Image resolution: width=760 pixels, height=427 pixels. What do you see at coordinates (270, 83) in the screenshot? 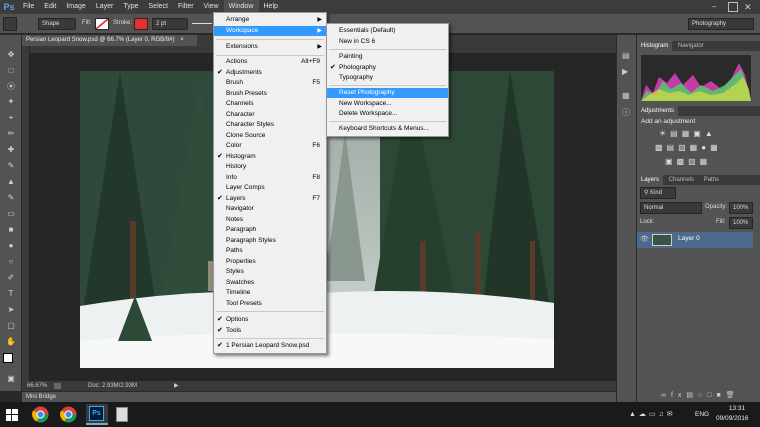
I see `menu-item-brush: Brush F5` at bounding box center [270, 83].